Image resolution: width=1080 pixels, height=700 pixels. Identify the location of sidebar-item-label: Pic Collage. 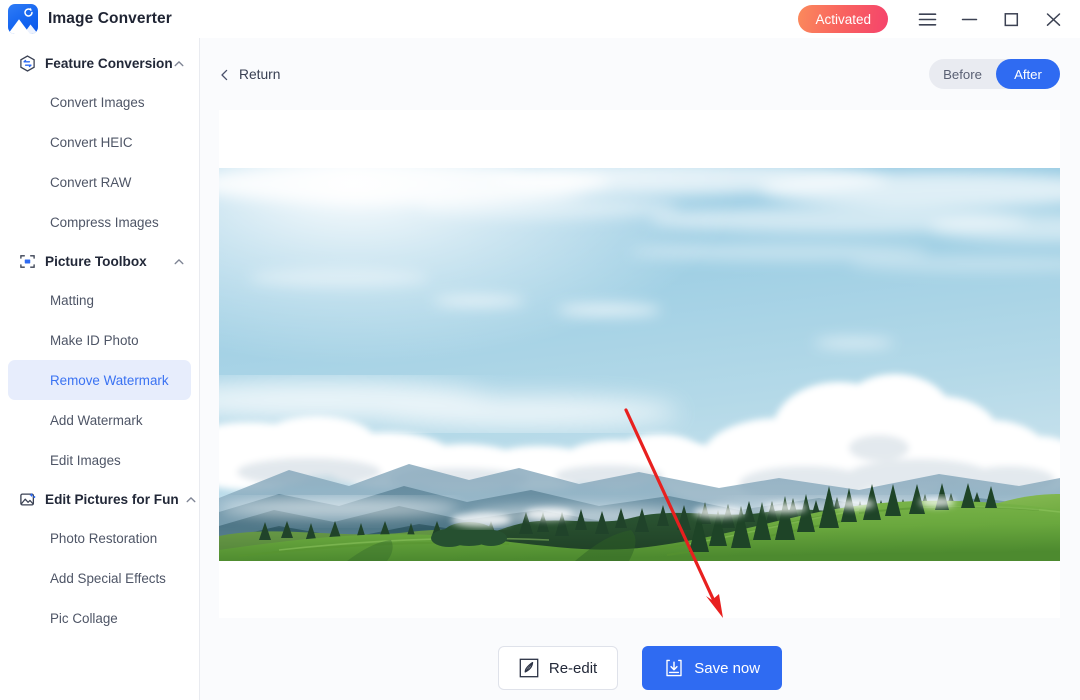
(84, 618).